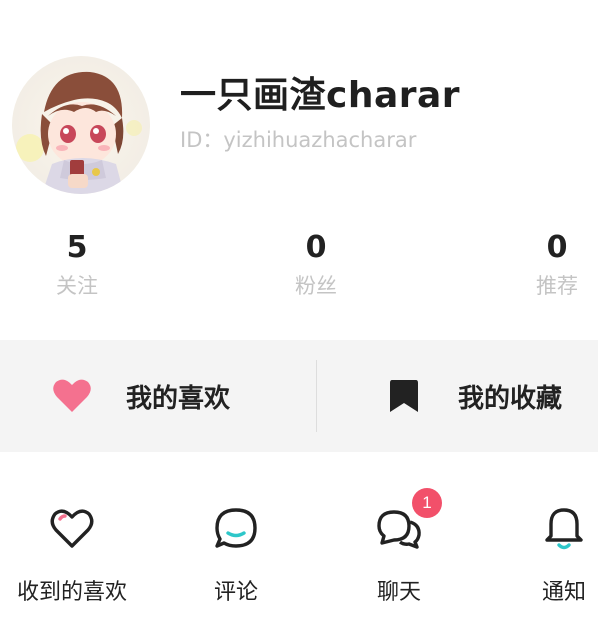  Describe the element at coordinates (557, 286) in the screenshot. I see `stat-recommend-label: 推荐` at that location.